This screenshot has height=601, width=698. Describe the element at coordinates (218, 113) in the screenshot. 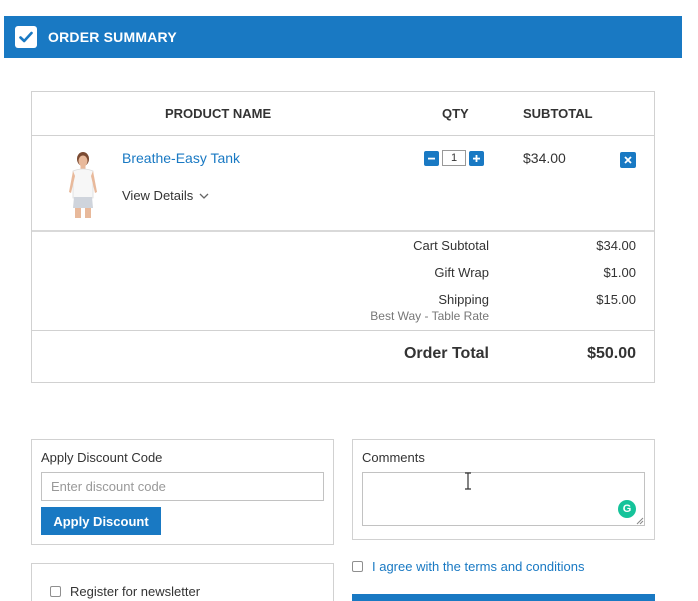

I see `column-header-product: PRODUCT NAME` at that location.